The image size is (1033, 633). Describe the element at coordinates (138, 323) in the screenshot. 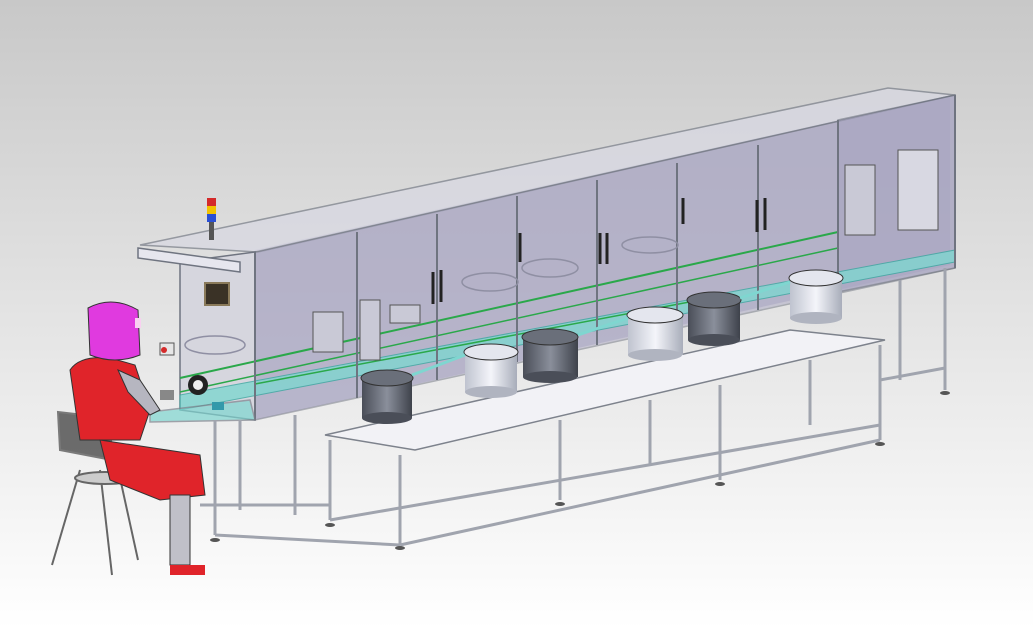

I see `operator-visor` at that location.